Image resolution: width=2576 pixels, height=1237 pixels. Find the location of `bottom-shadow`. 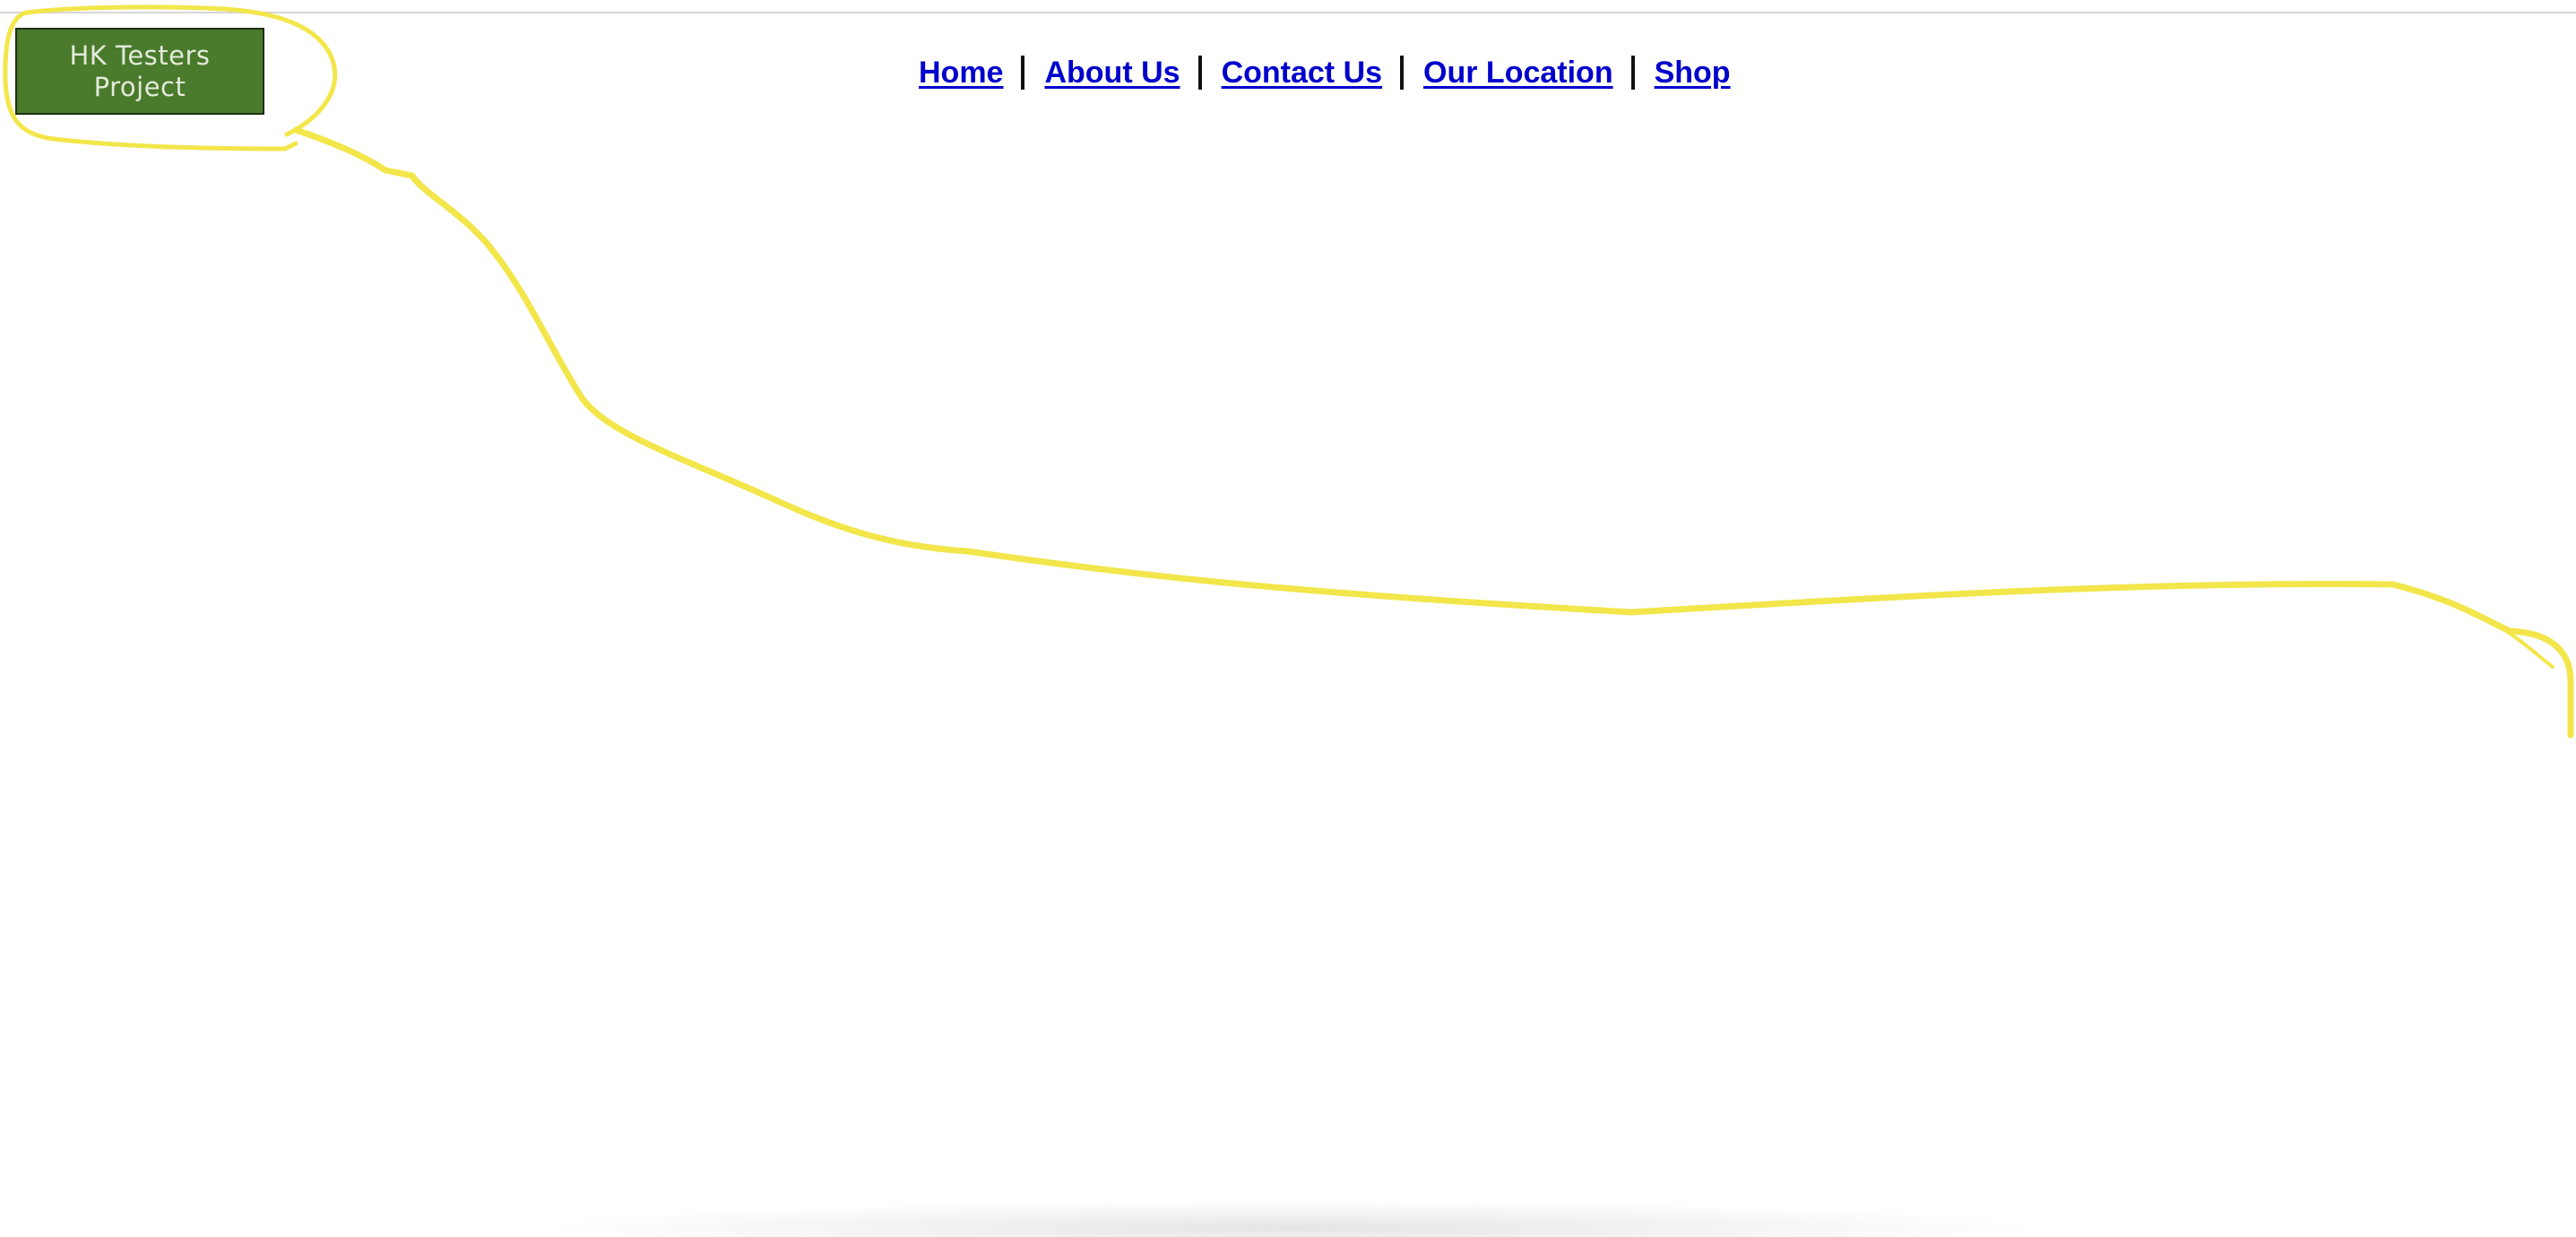

bottom-shadow is located at coordinates (1291, 1219).